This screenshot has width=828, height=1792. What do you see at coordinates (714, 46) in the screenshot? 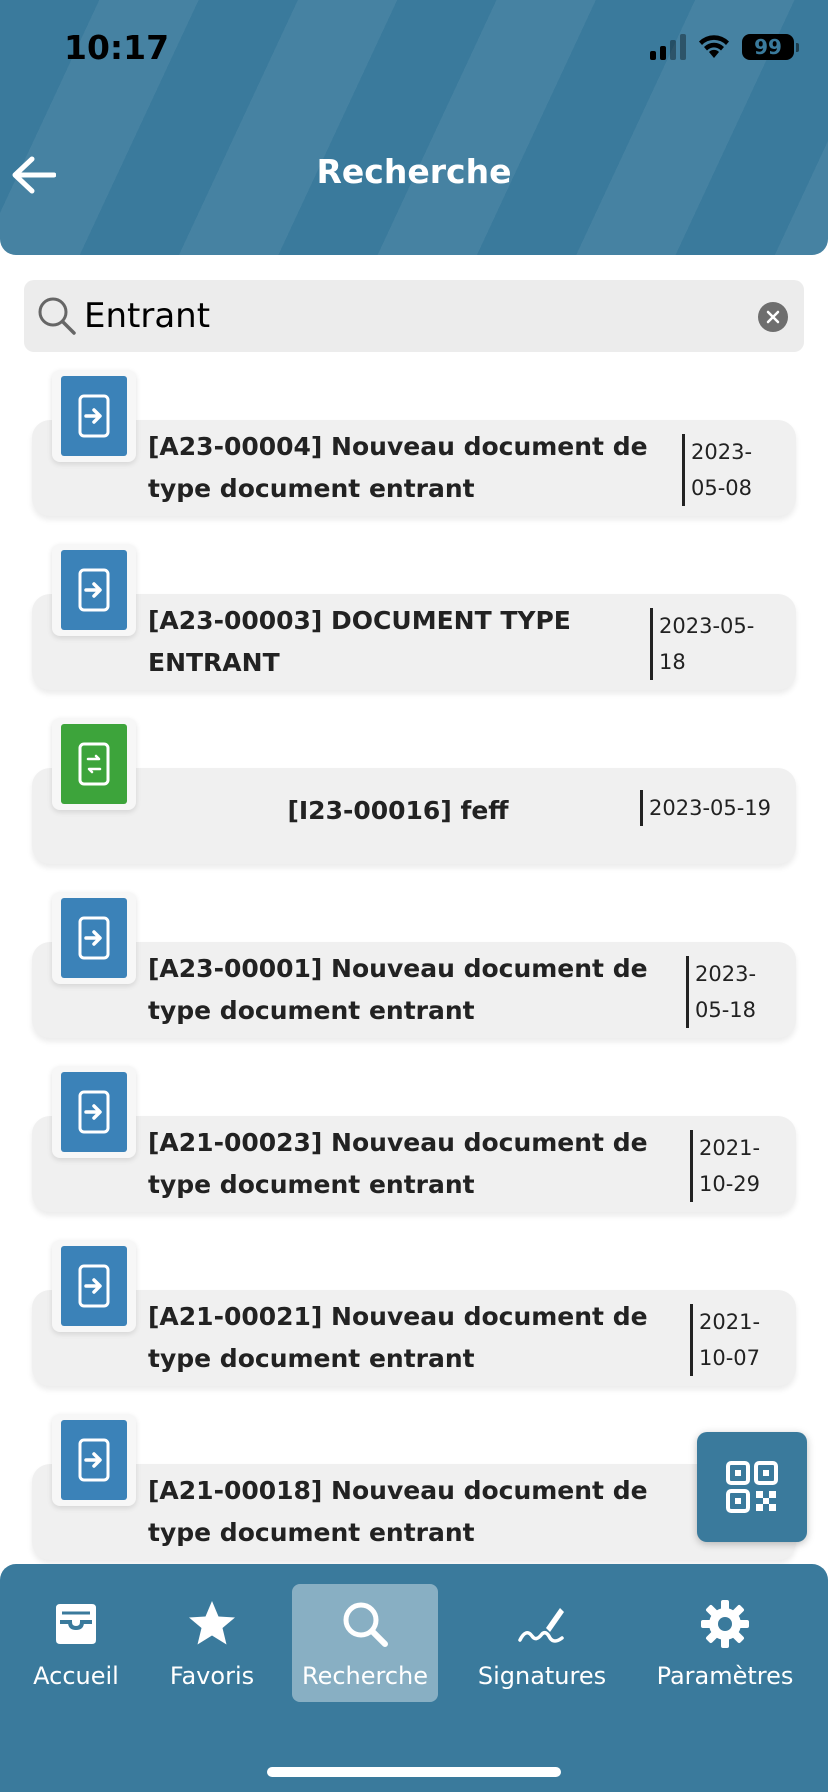
I see `wifi-icon` at bounding box center [714, 46].